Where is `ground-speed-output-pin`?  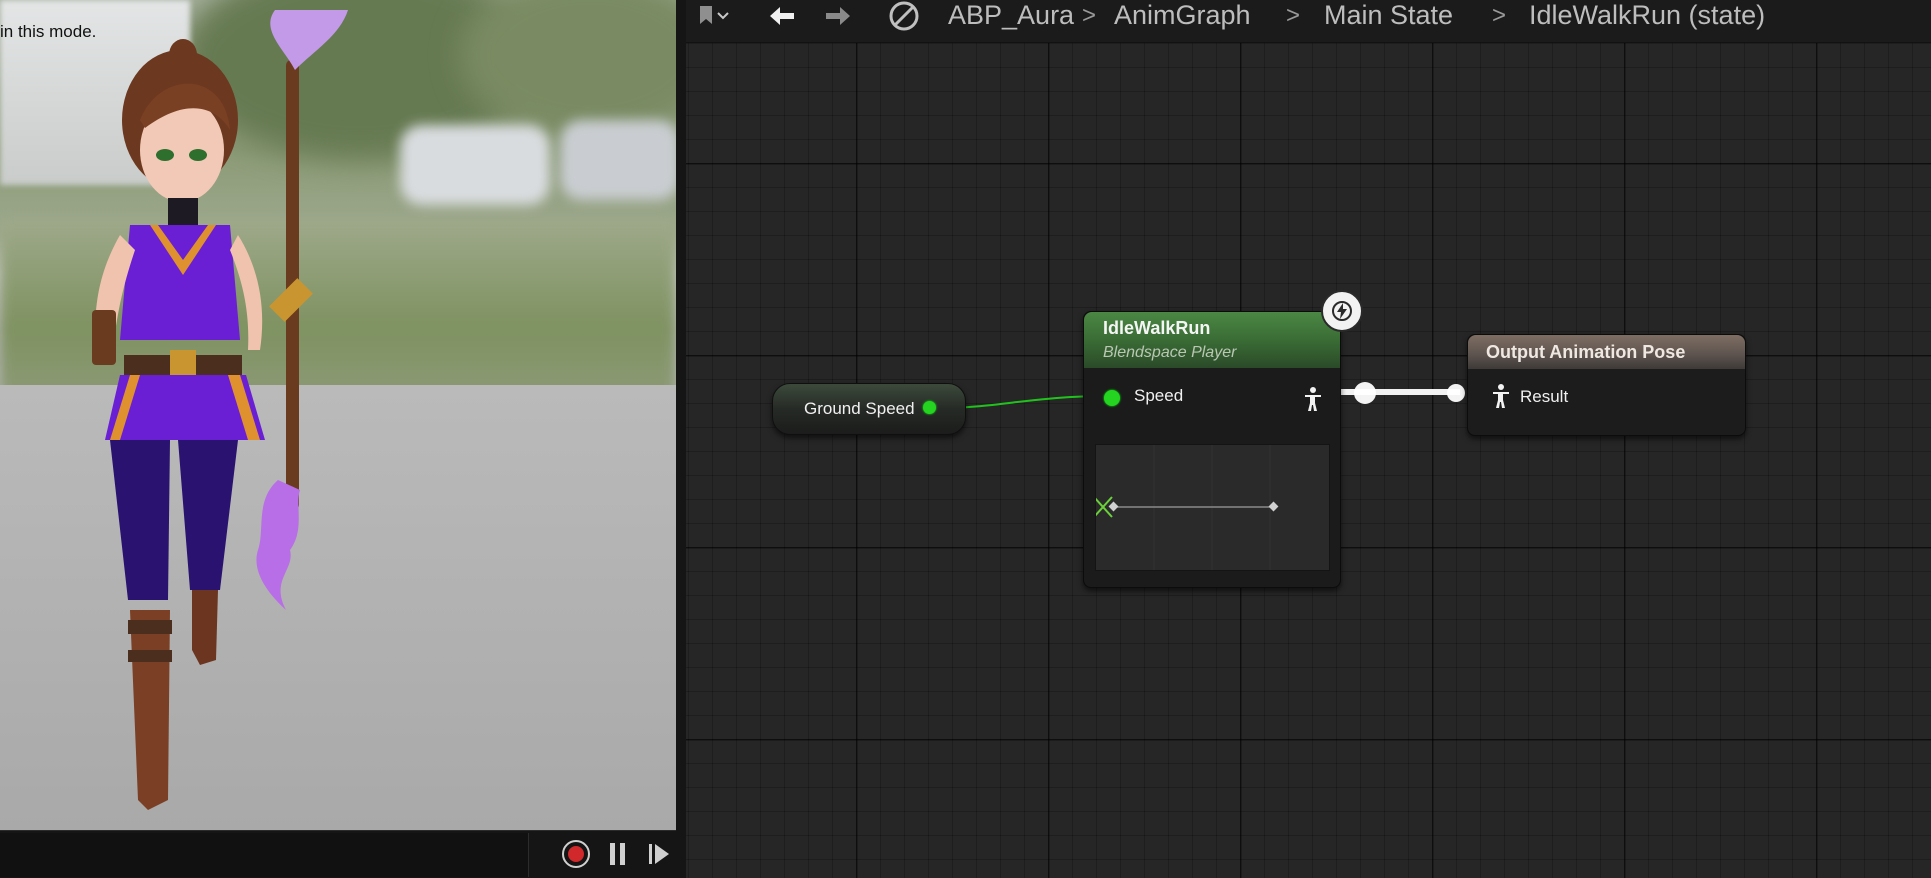 ground-speed-output-pin is located at coordinates (929, 407).